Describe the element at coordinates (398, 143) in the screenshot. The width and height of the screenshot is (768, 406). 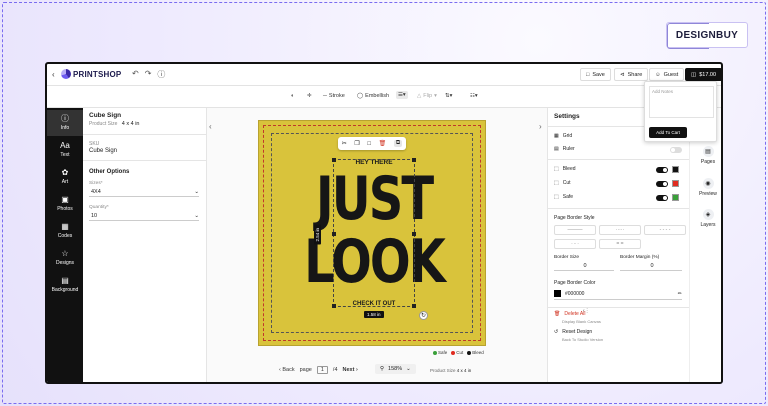
I see `duplicate-icon: ⧉` at that location.